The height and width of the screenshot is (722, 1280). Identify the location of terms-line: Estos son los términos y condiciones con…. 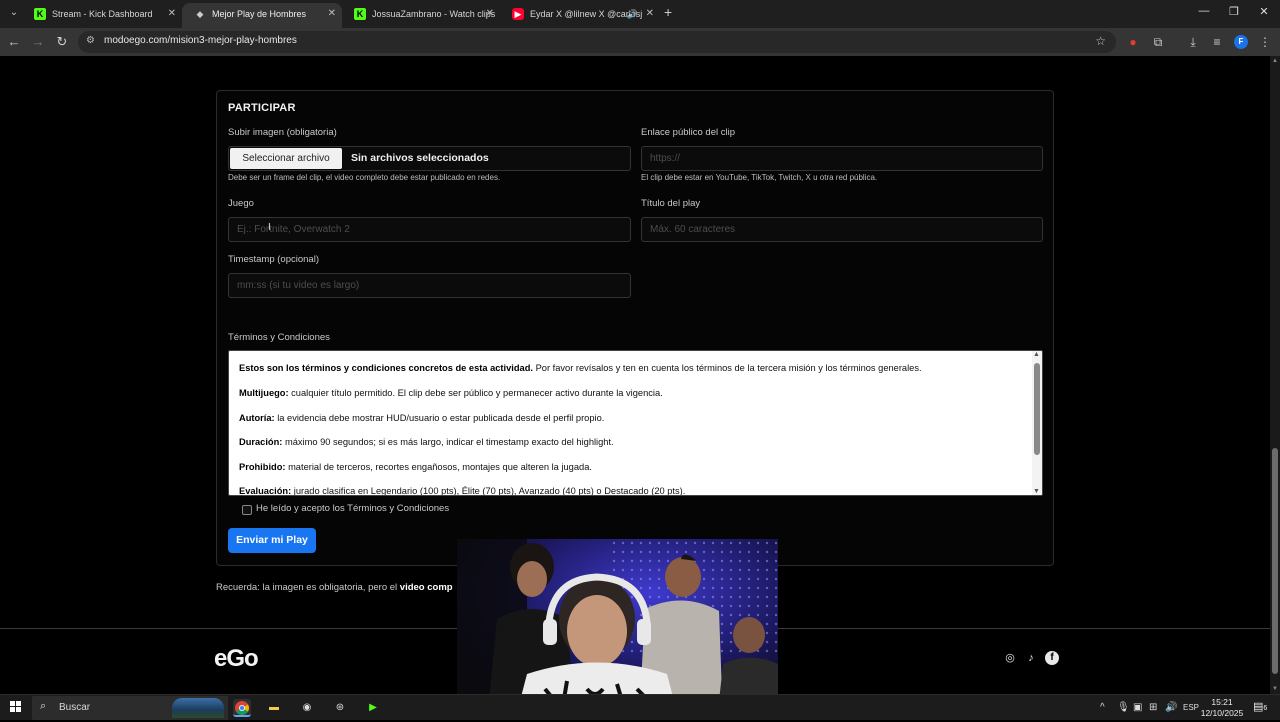
(580, 368).